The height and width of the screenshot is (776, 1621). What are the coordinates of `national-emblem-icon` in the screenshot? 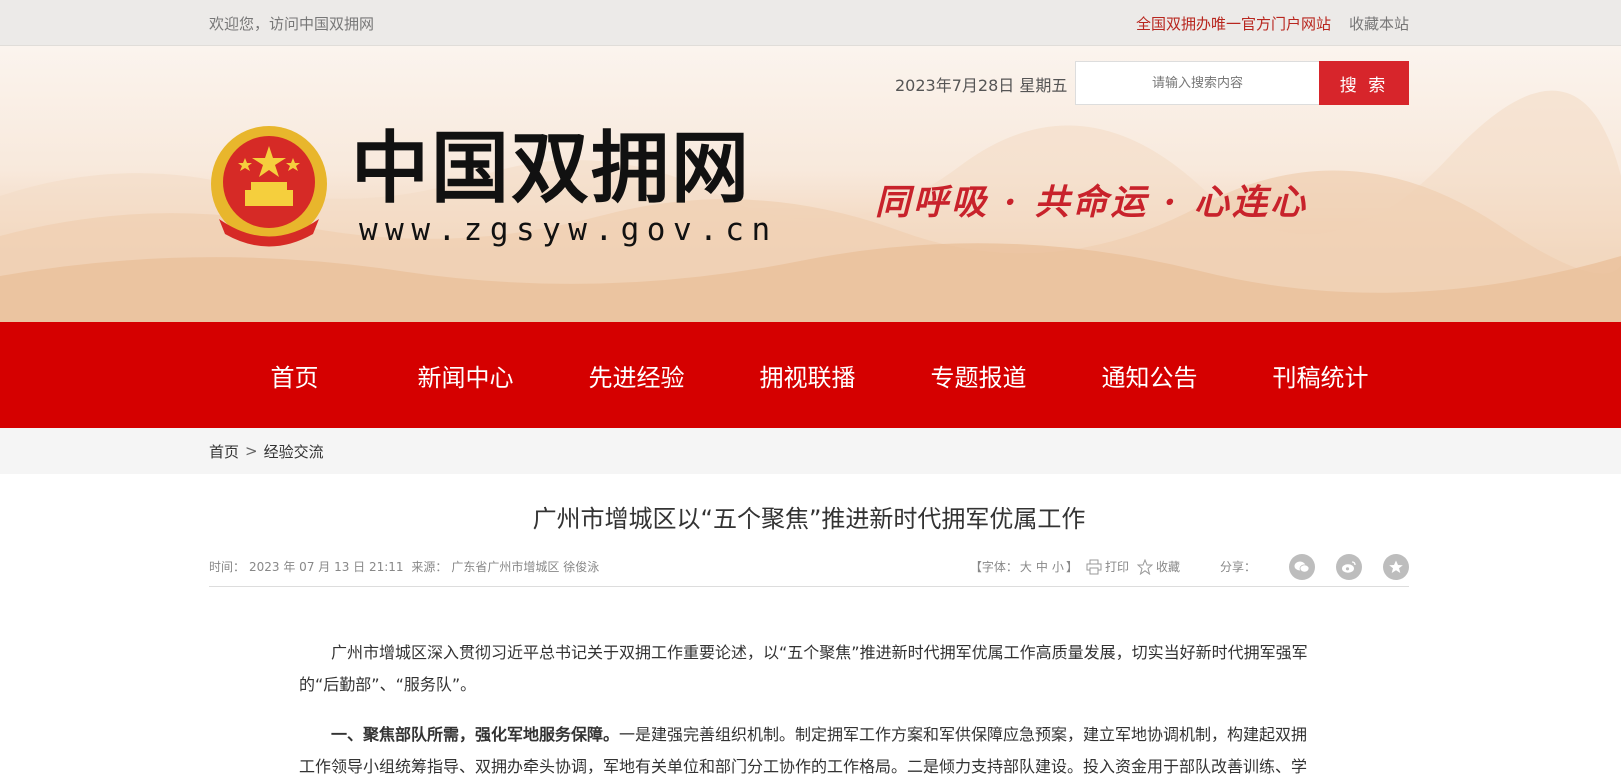 It's located at (269, 186).